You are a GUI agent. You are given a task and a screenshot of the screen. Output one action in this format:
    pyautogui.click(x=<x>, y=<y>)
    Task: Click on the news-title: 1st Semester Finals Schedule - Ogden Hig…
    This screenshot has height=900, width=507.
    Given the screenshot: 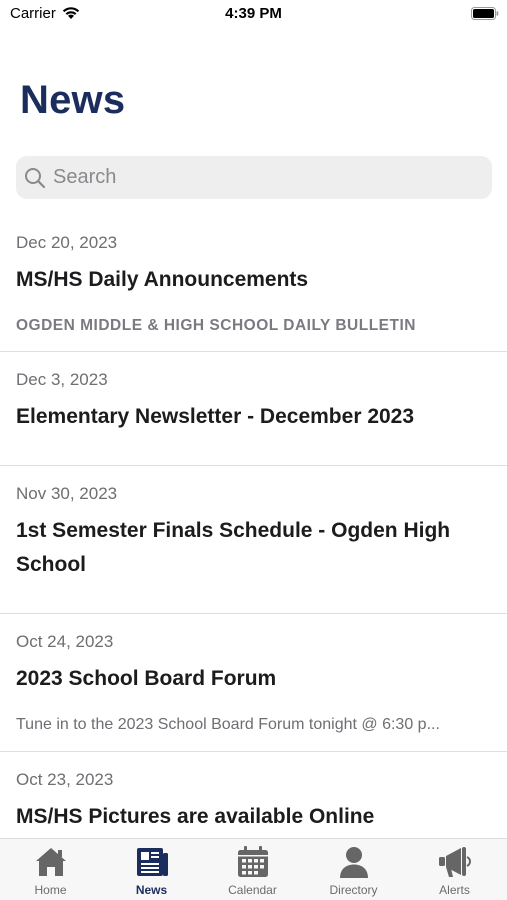 What is the action you would take?
    pyautogui.click(x=233, y=547)
    